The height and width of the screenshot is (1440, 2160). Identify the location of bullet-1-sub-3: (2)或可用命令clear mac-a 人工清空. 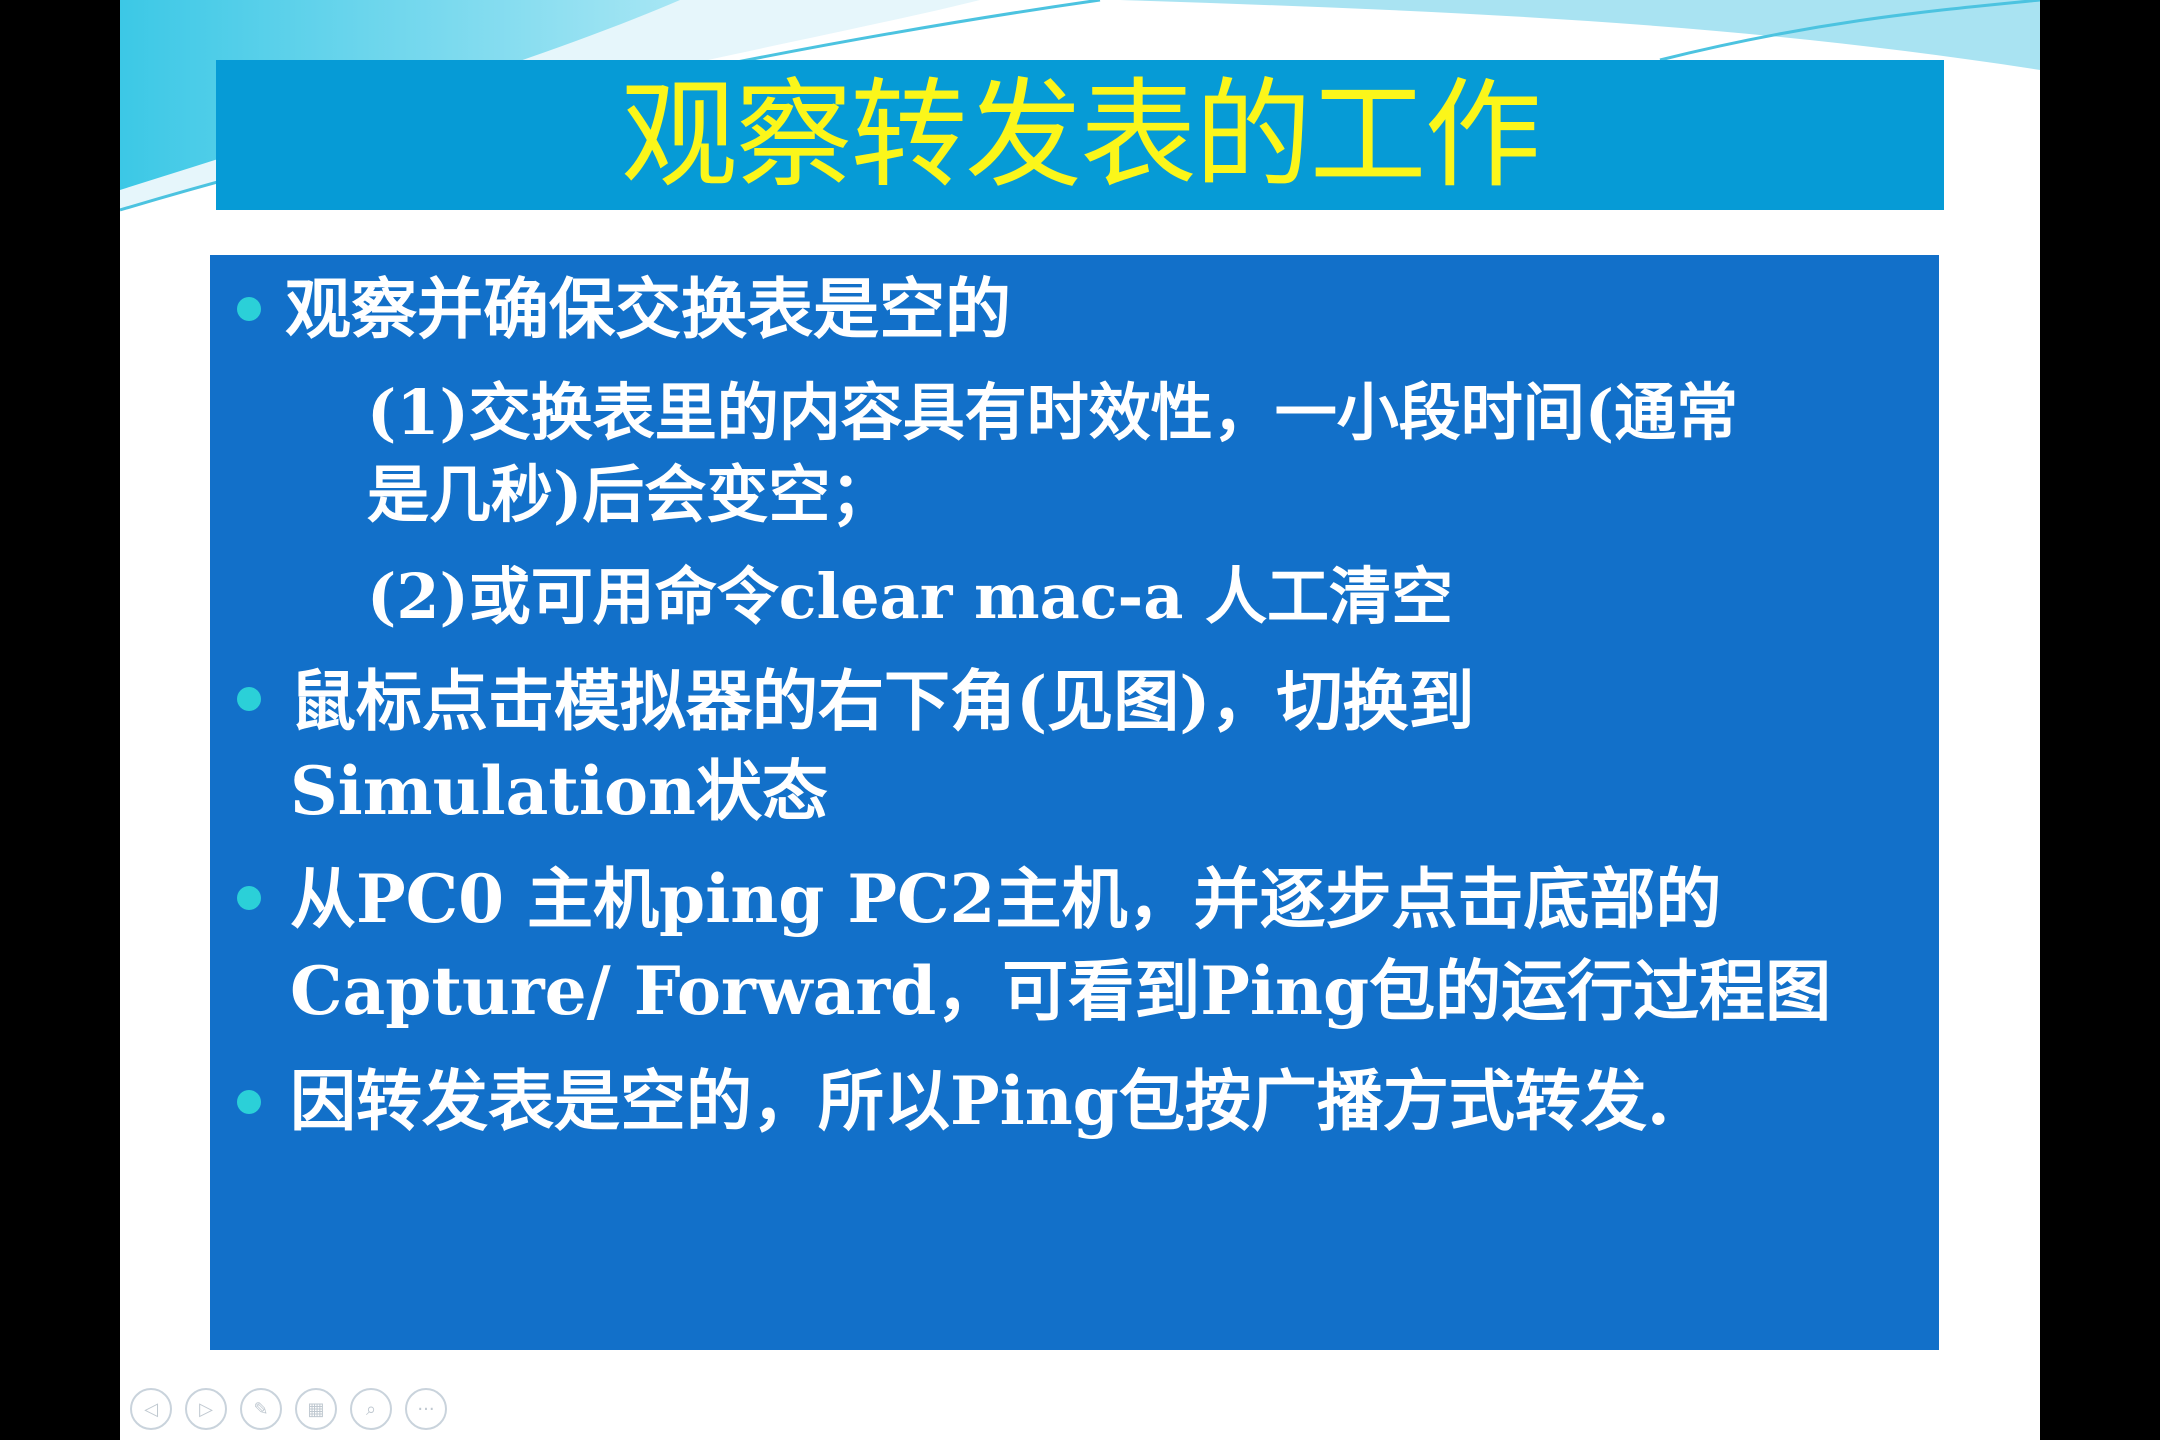
(910, 596).